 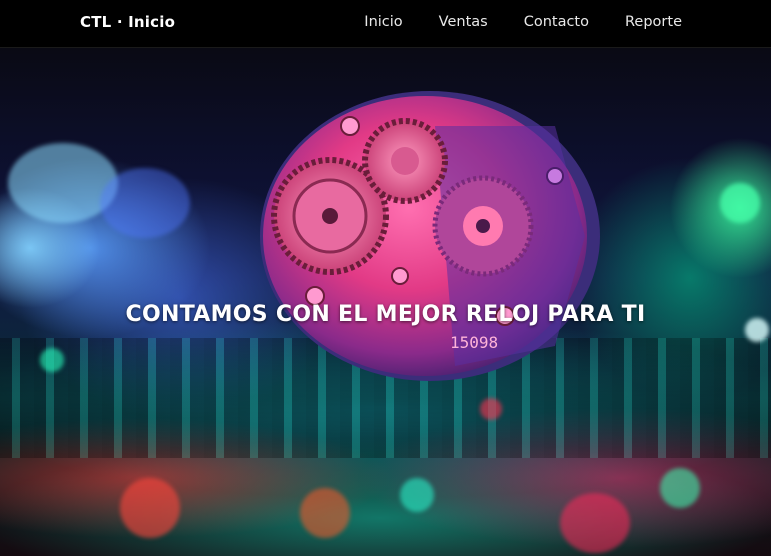 I want to click on nav-link-ventas: Ventas, so click(x=463, y=22).